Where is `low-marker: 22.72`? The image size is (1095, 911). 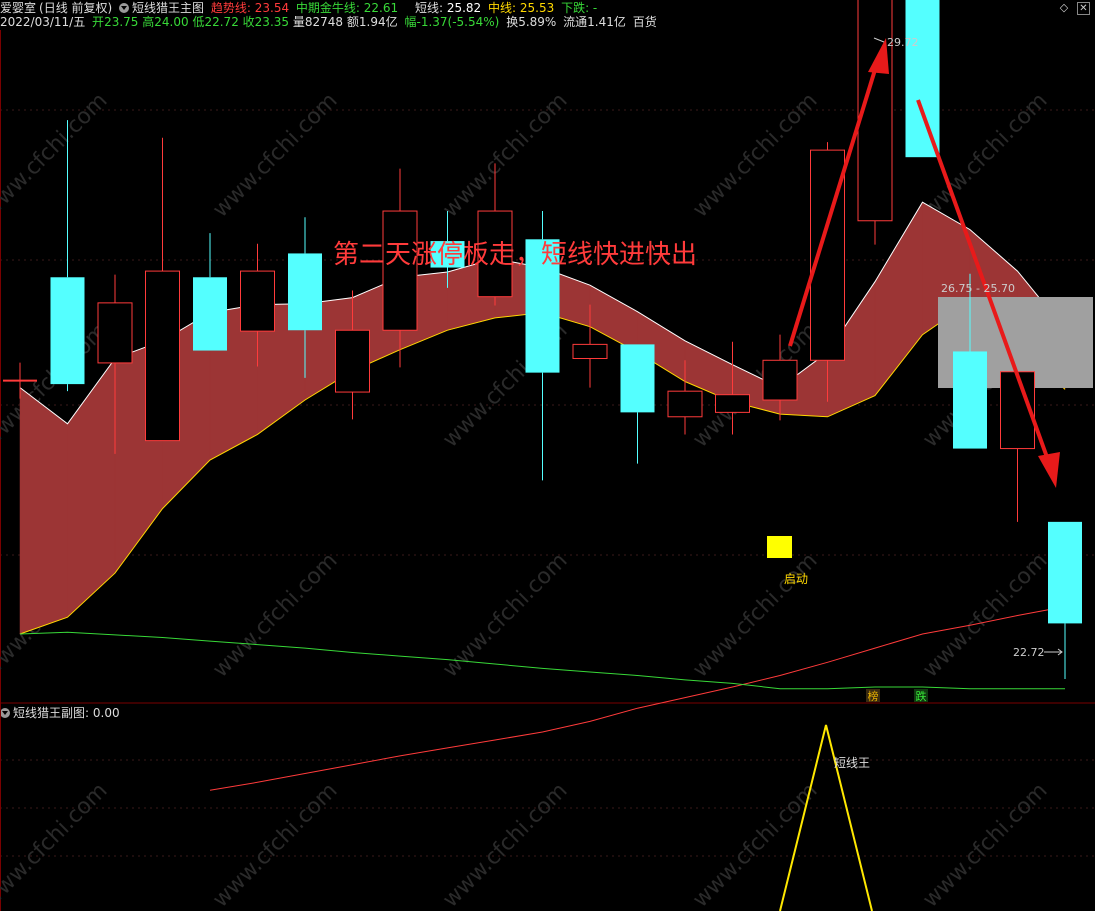 low-marker: 22.72 is located at coordinates (1029, 652).